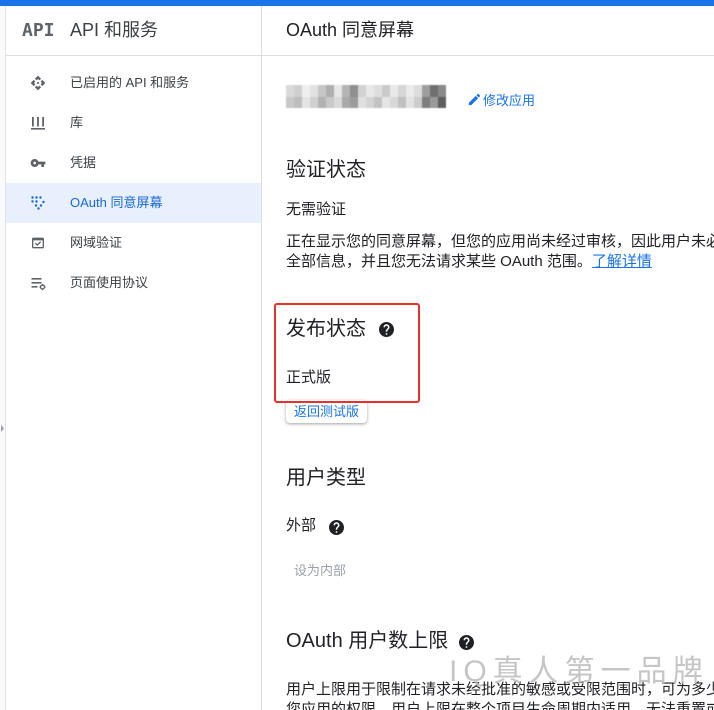 Image resolution: width=714 pixels, height=710 pixels. I want to click on verification-status-value: 无需验证, so click(316, 209).